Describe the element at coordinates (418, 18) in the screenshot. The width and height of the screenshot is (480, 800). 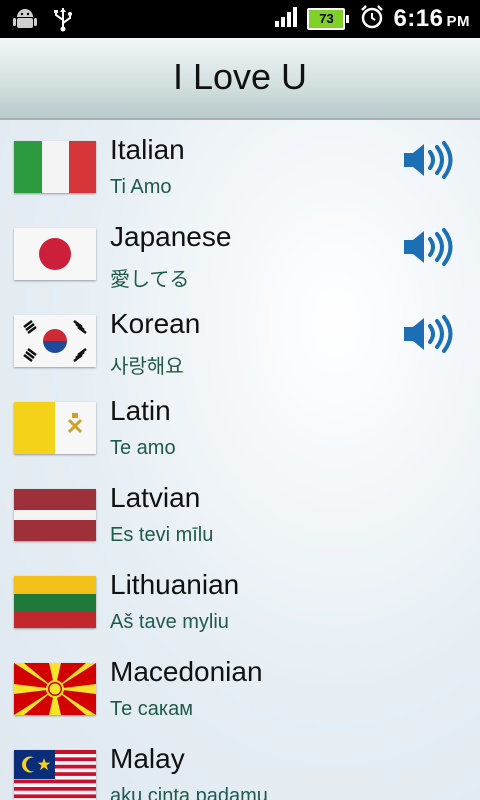
I see `time-value: 6:16` at that location.